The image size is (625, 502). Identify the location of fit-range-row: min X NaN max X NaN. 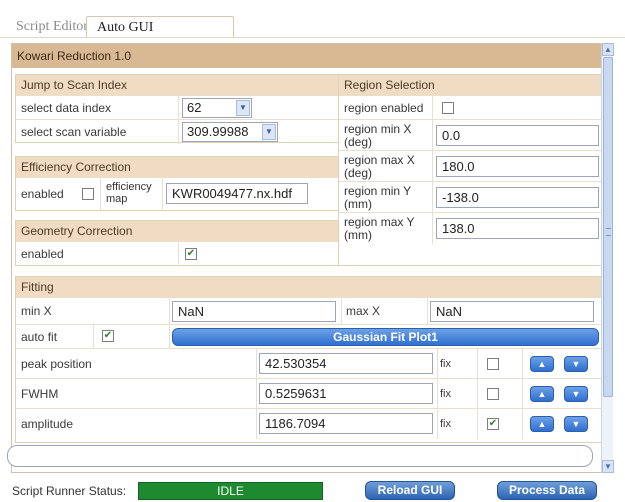
(308, 311).